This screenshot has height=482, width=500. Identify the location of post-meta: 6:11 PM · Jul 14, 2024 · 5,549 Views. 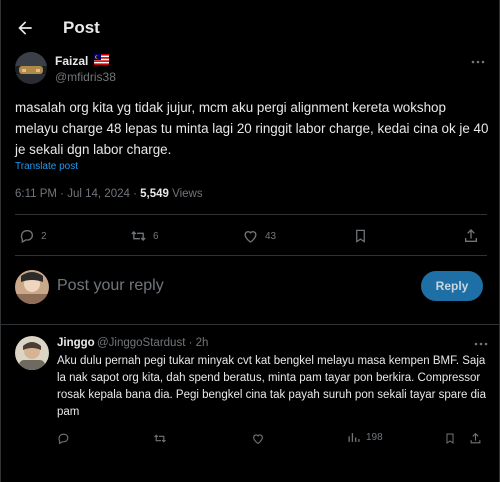
(109, 194).